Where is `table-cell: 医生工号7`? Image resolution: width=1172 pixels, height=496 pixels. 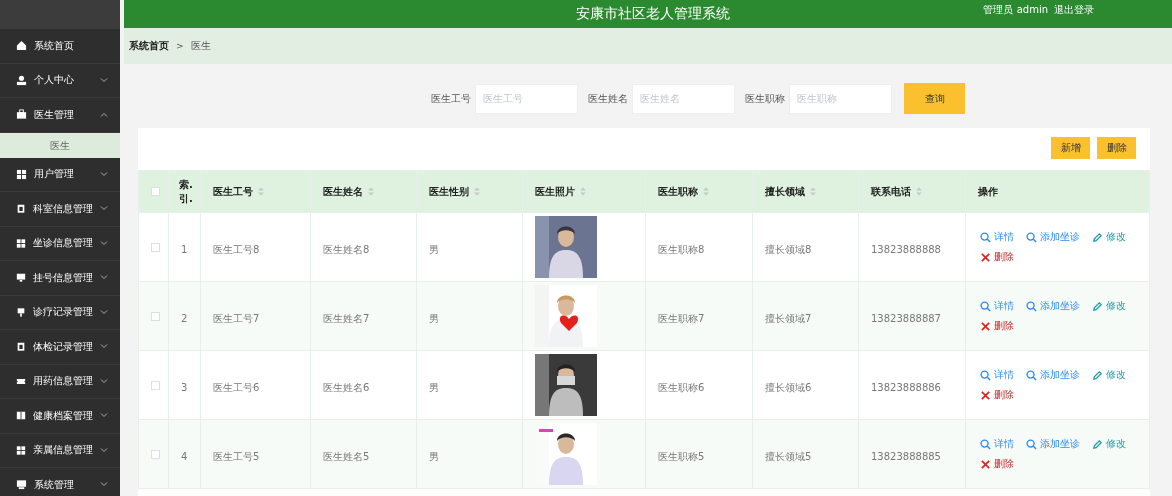 table-cell: 医生工号7 is located at coordinates (236, 318).